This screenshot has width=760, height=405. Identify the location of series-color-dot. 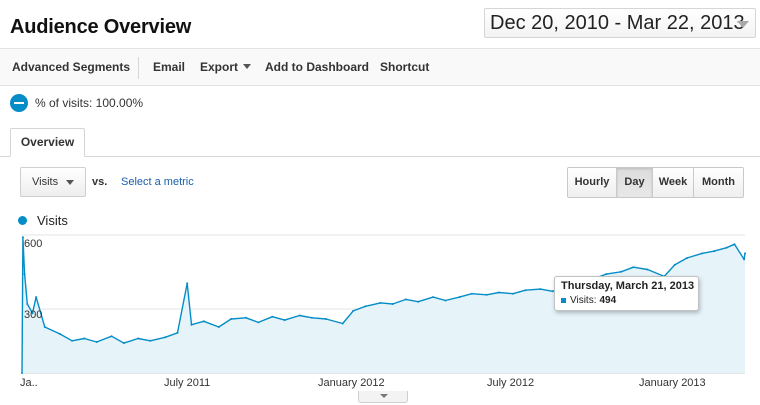
(22, 220).